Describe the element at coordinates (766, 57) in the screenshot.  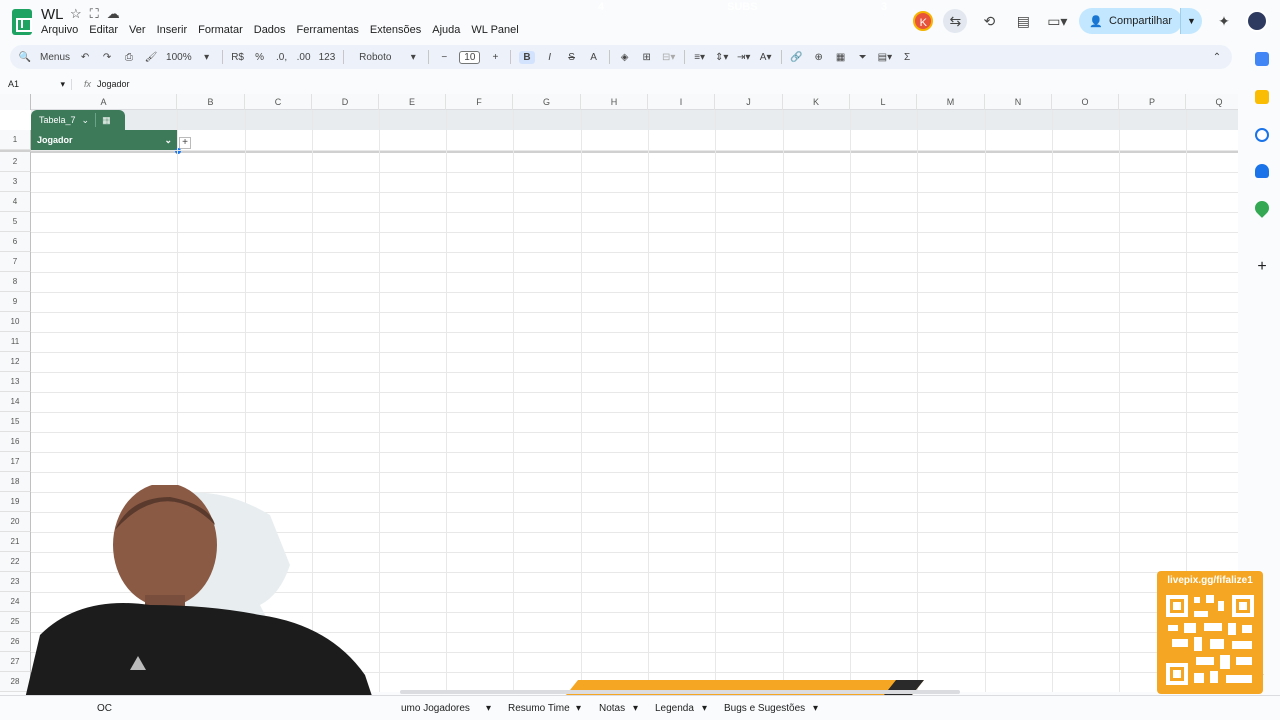
I see `text-rotation-icon: A▾` at that location.